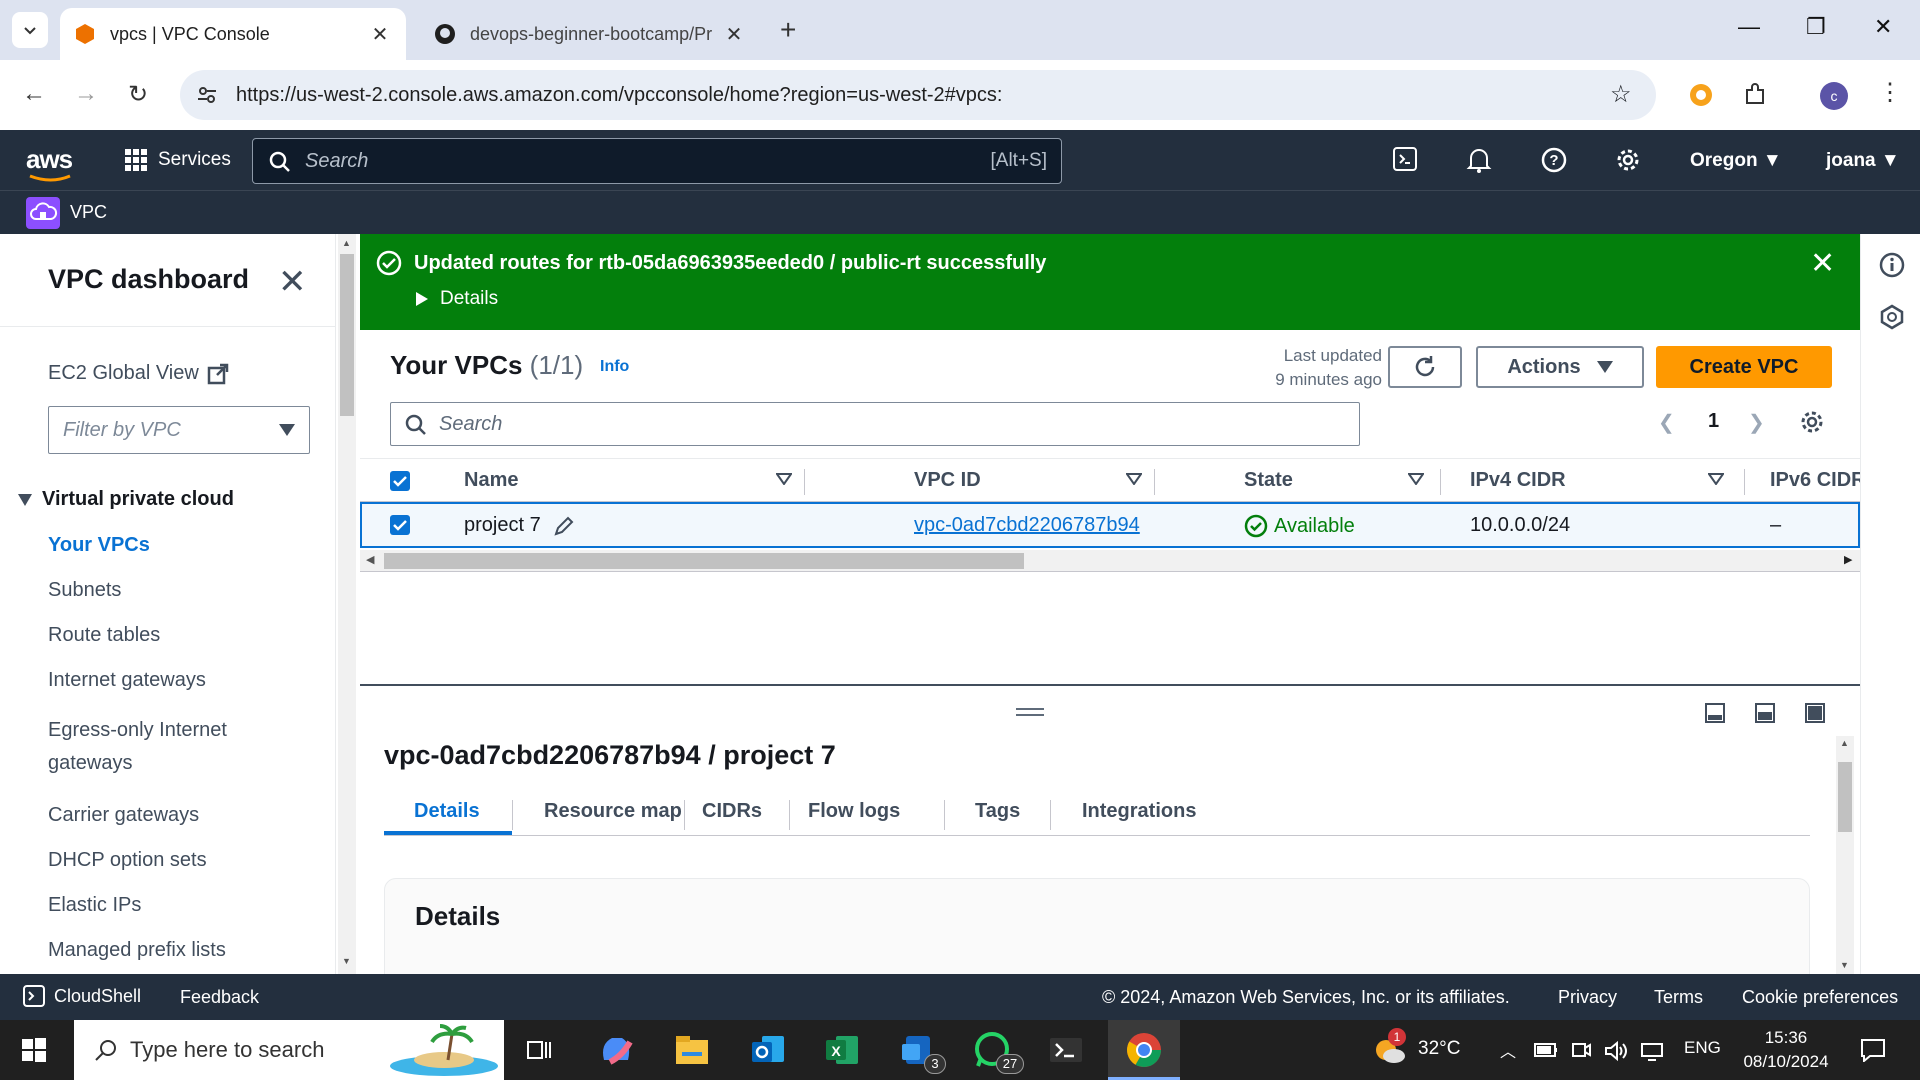 The width and height of the screenshot is (1920, 1080). Describe the element at coordinates (457, 299) in the screenshot. I see `flash-details-toggle: Details` at that location.